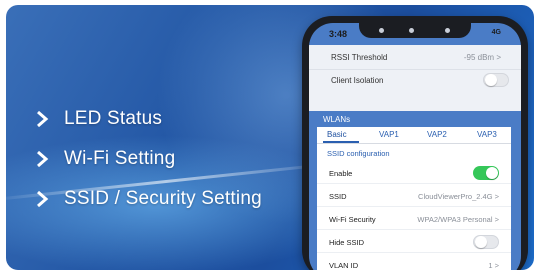  Describe the element at coordinates (338, 196) in the screenshot. I see `ssid-label: SSID` at that location.